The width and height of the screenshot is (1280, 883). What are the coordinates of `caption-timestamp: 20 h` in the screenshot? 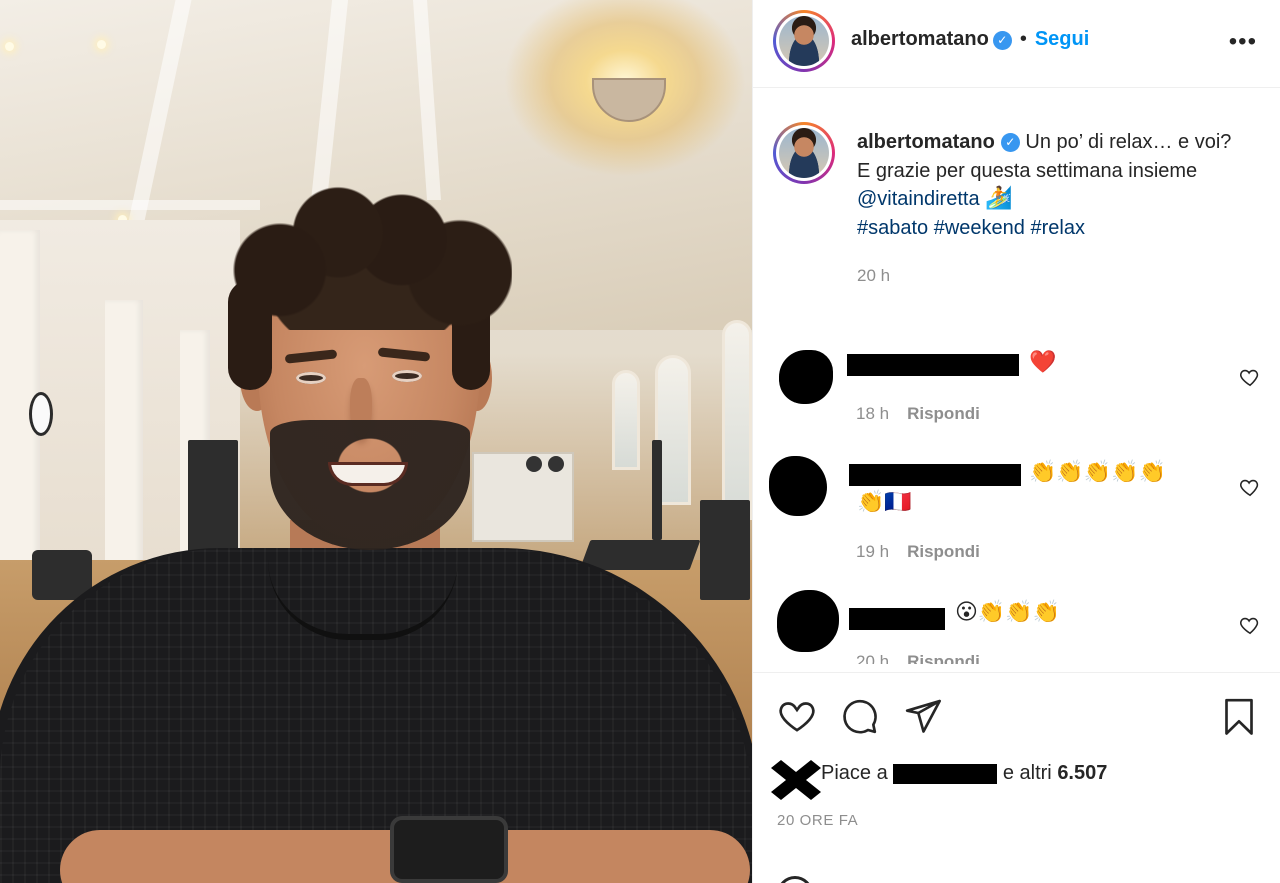 It's located at (1057, 276).